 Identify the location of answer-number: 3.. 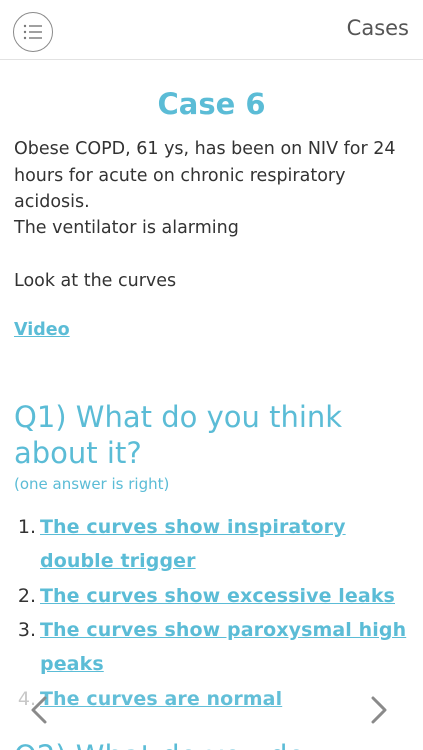
(26, 630).